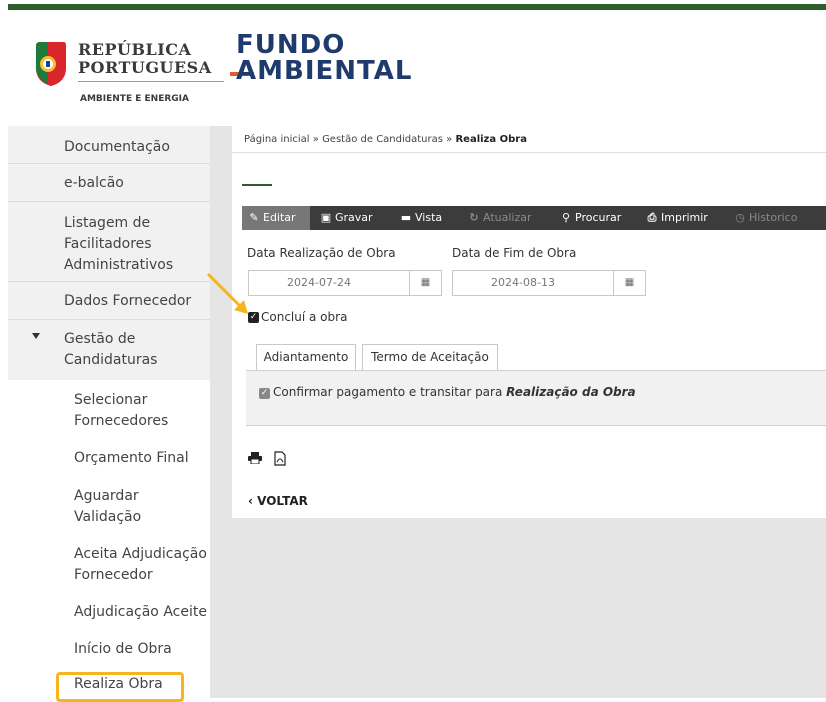 This screenshot has height=702, width=826. What do you see at coordinates (491, 139) in the screenshot?
I see `breadcrumb-current: Realiza Obra` at bounding box center [491, 139].